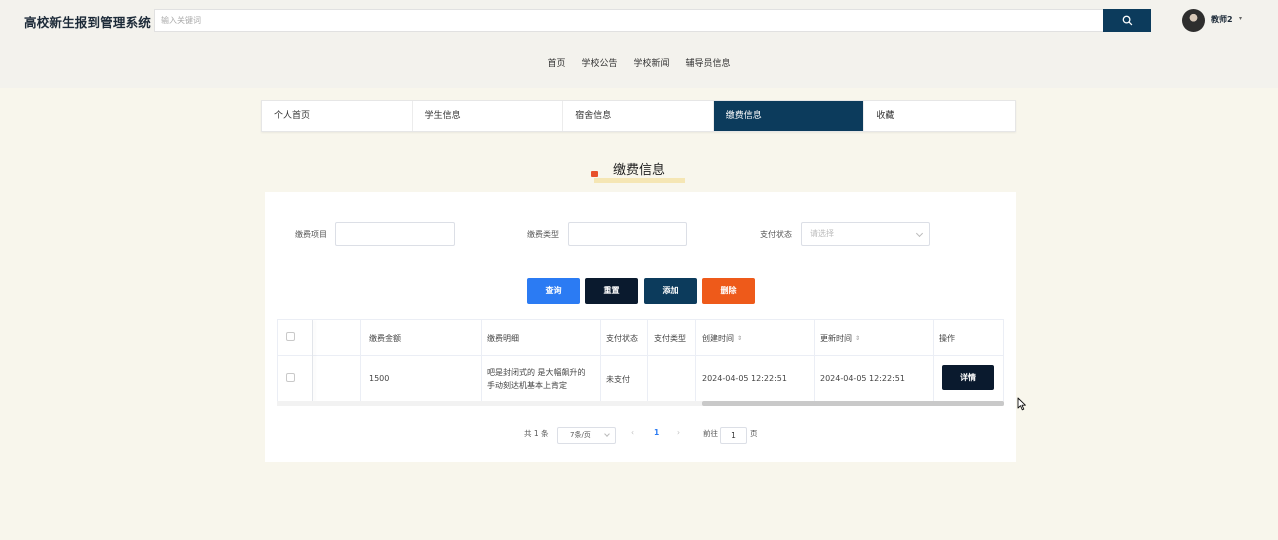 The image size is (1278, 540). Describe the element at coordinates (754, 433) in the screenshot. I see `page-suffix: 页` at that location.